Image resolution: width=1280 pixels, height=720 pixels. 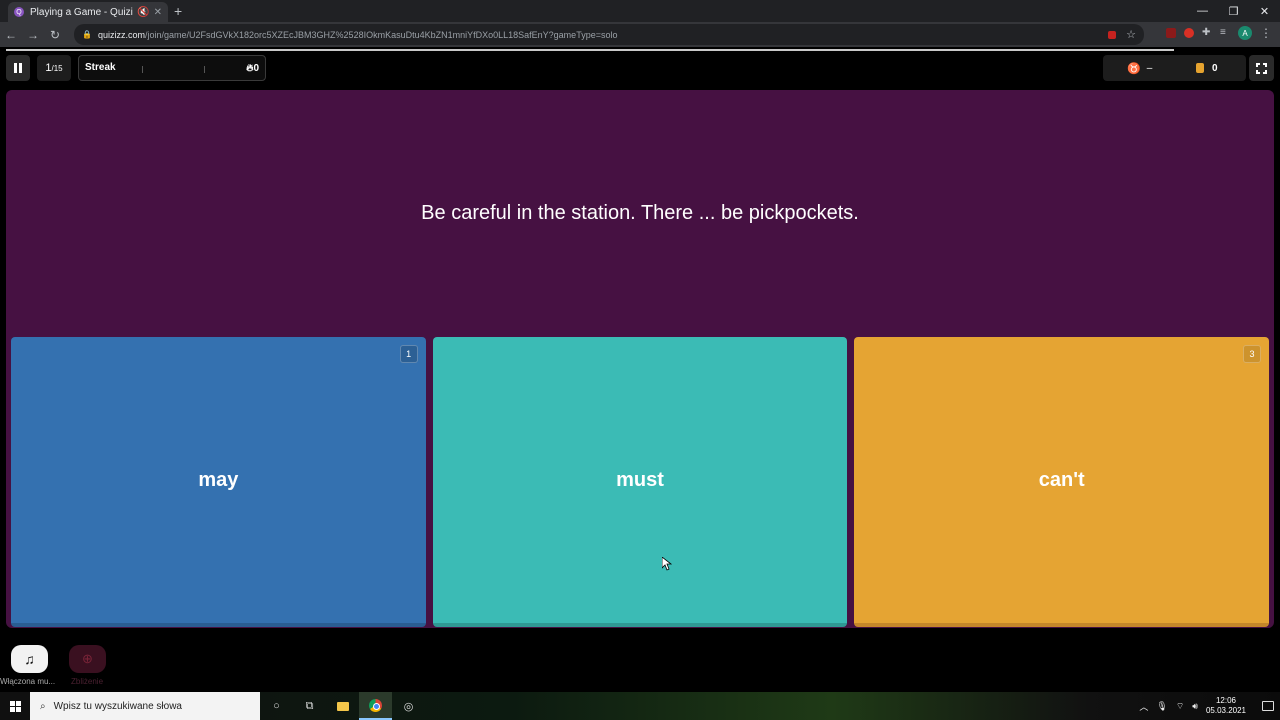 I want to click on back-icon: ←, so click(x=11, y=35).